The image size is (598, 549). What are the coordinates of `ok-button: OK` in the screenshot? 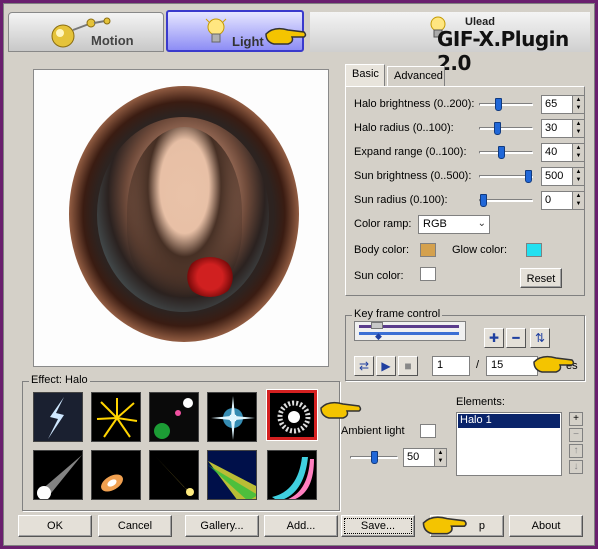 It's located at (55, 526).